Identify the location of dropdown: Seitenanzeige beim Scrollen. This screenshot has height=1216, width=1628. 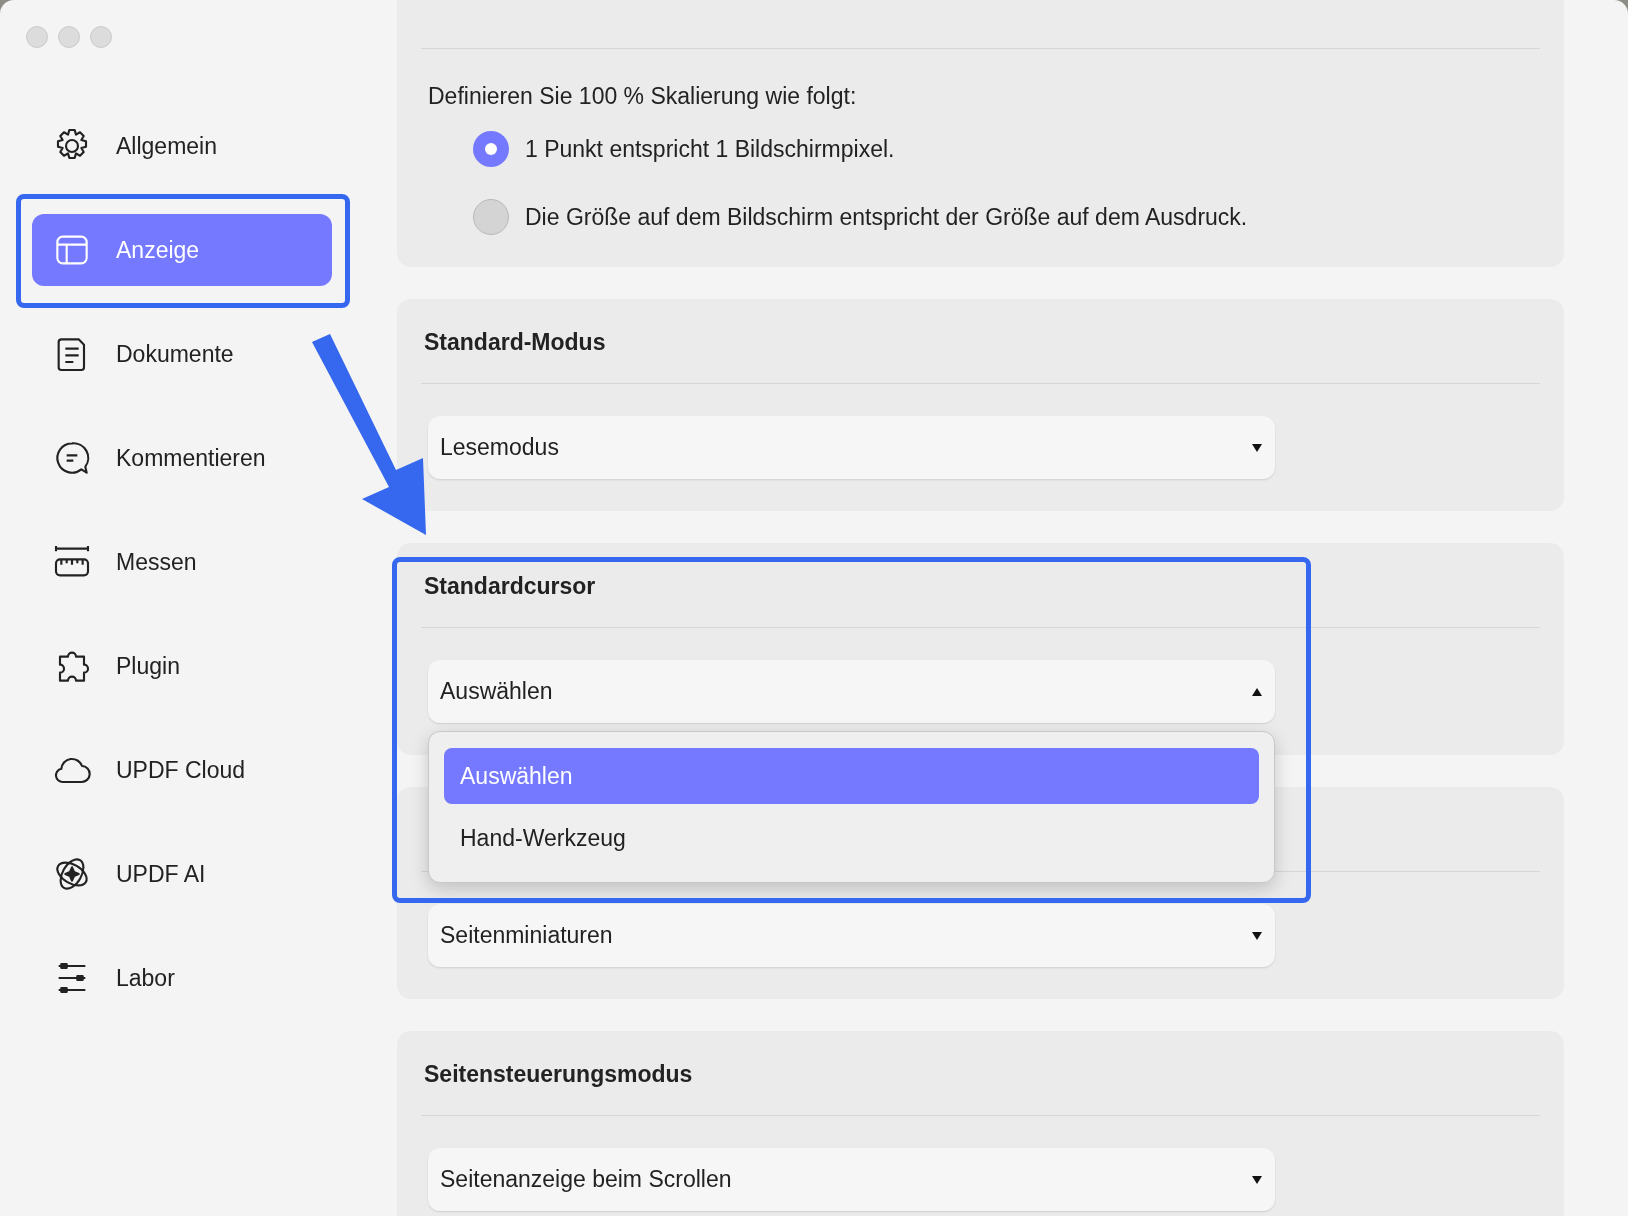
(851, 1179).